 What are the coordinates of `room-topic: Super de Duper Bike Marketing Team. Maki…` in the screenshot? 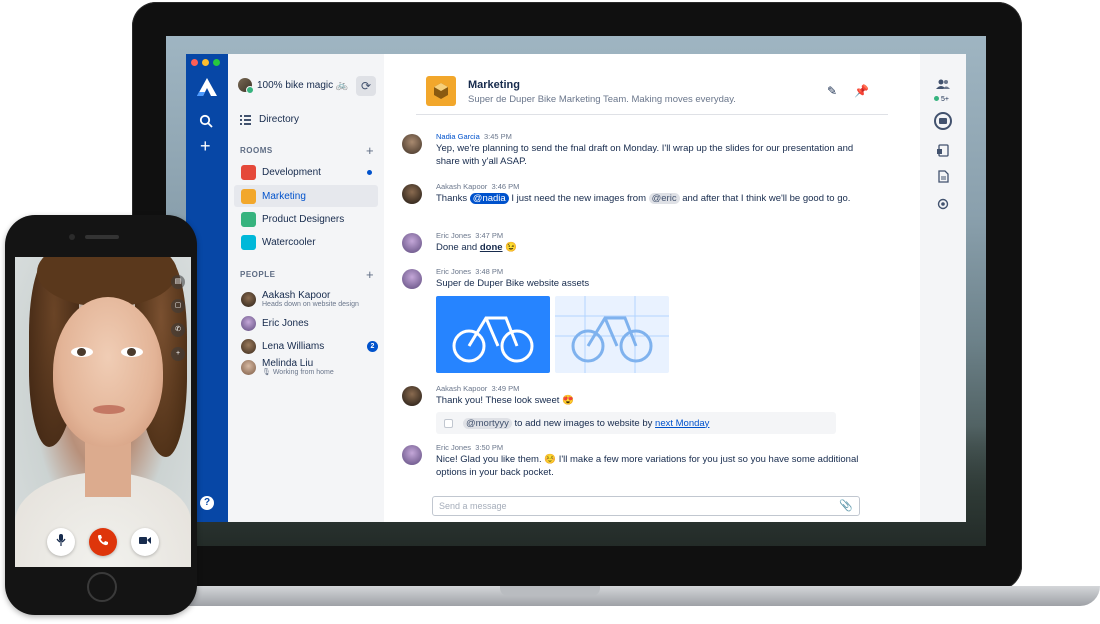 It's located at (602, 99).